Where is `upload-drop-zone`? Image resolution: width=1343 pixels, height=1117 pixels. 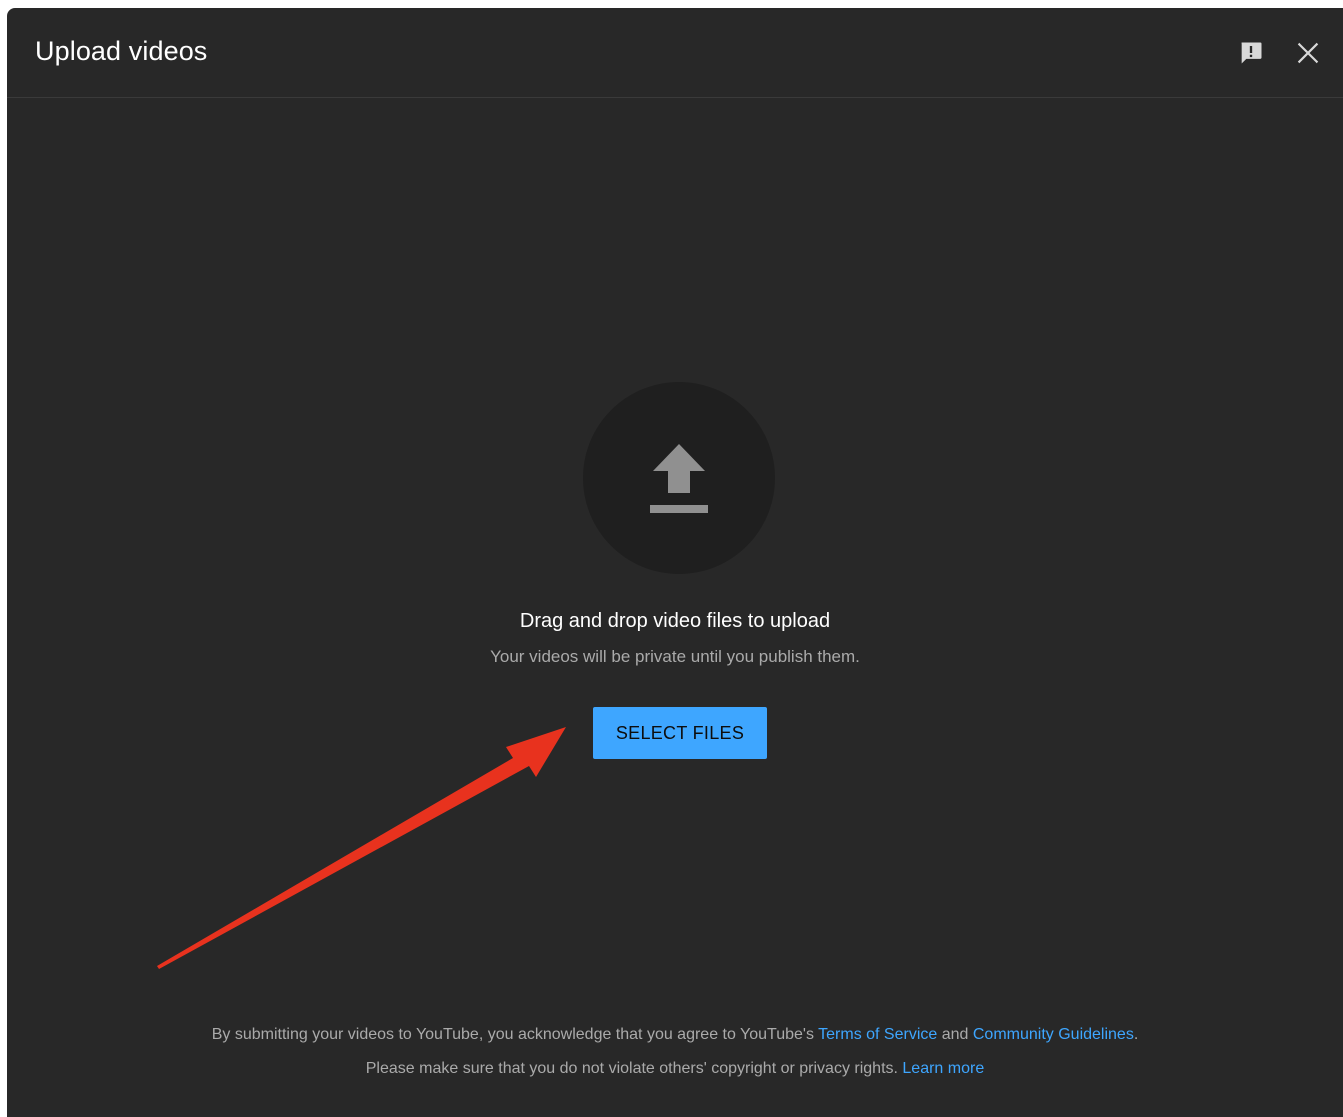
upload-drop-zone is located at coordinates (679, 478).